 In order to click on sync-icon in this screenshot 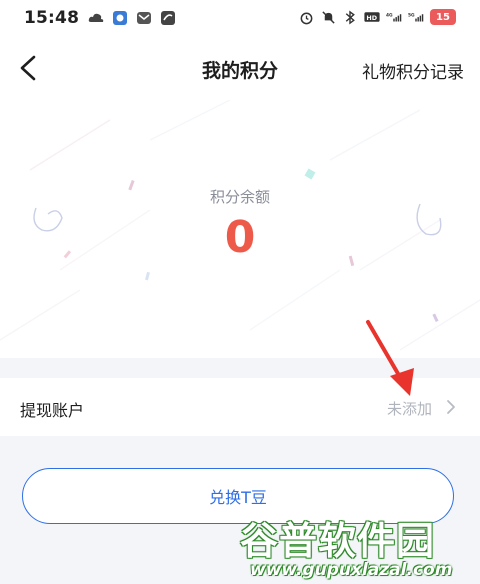, I will do `click(168, 18)`.